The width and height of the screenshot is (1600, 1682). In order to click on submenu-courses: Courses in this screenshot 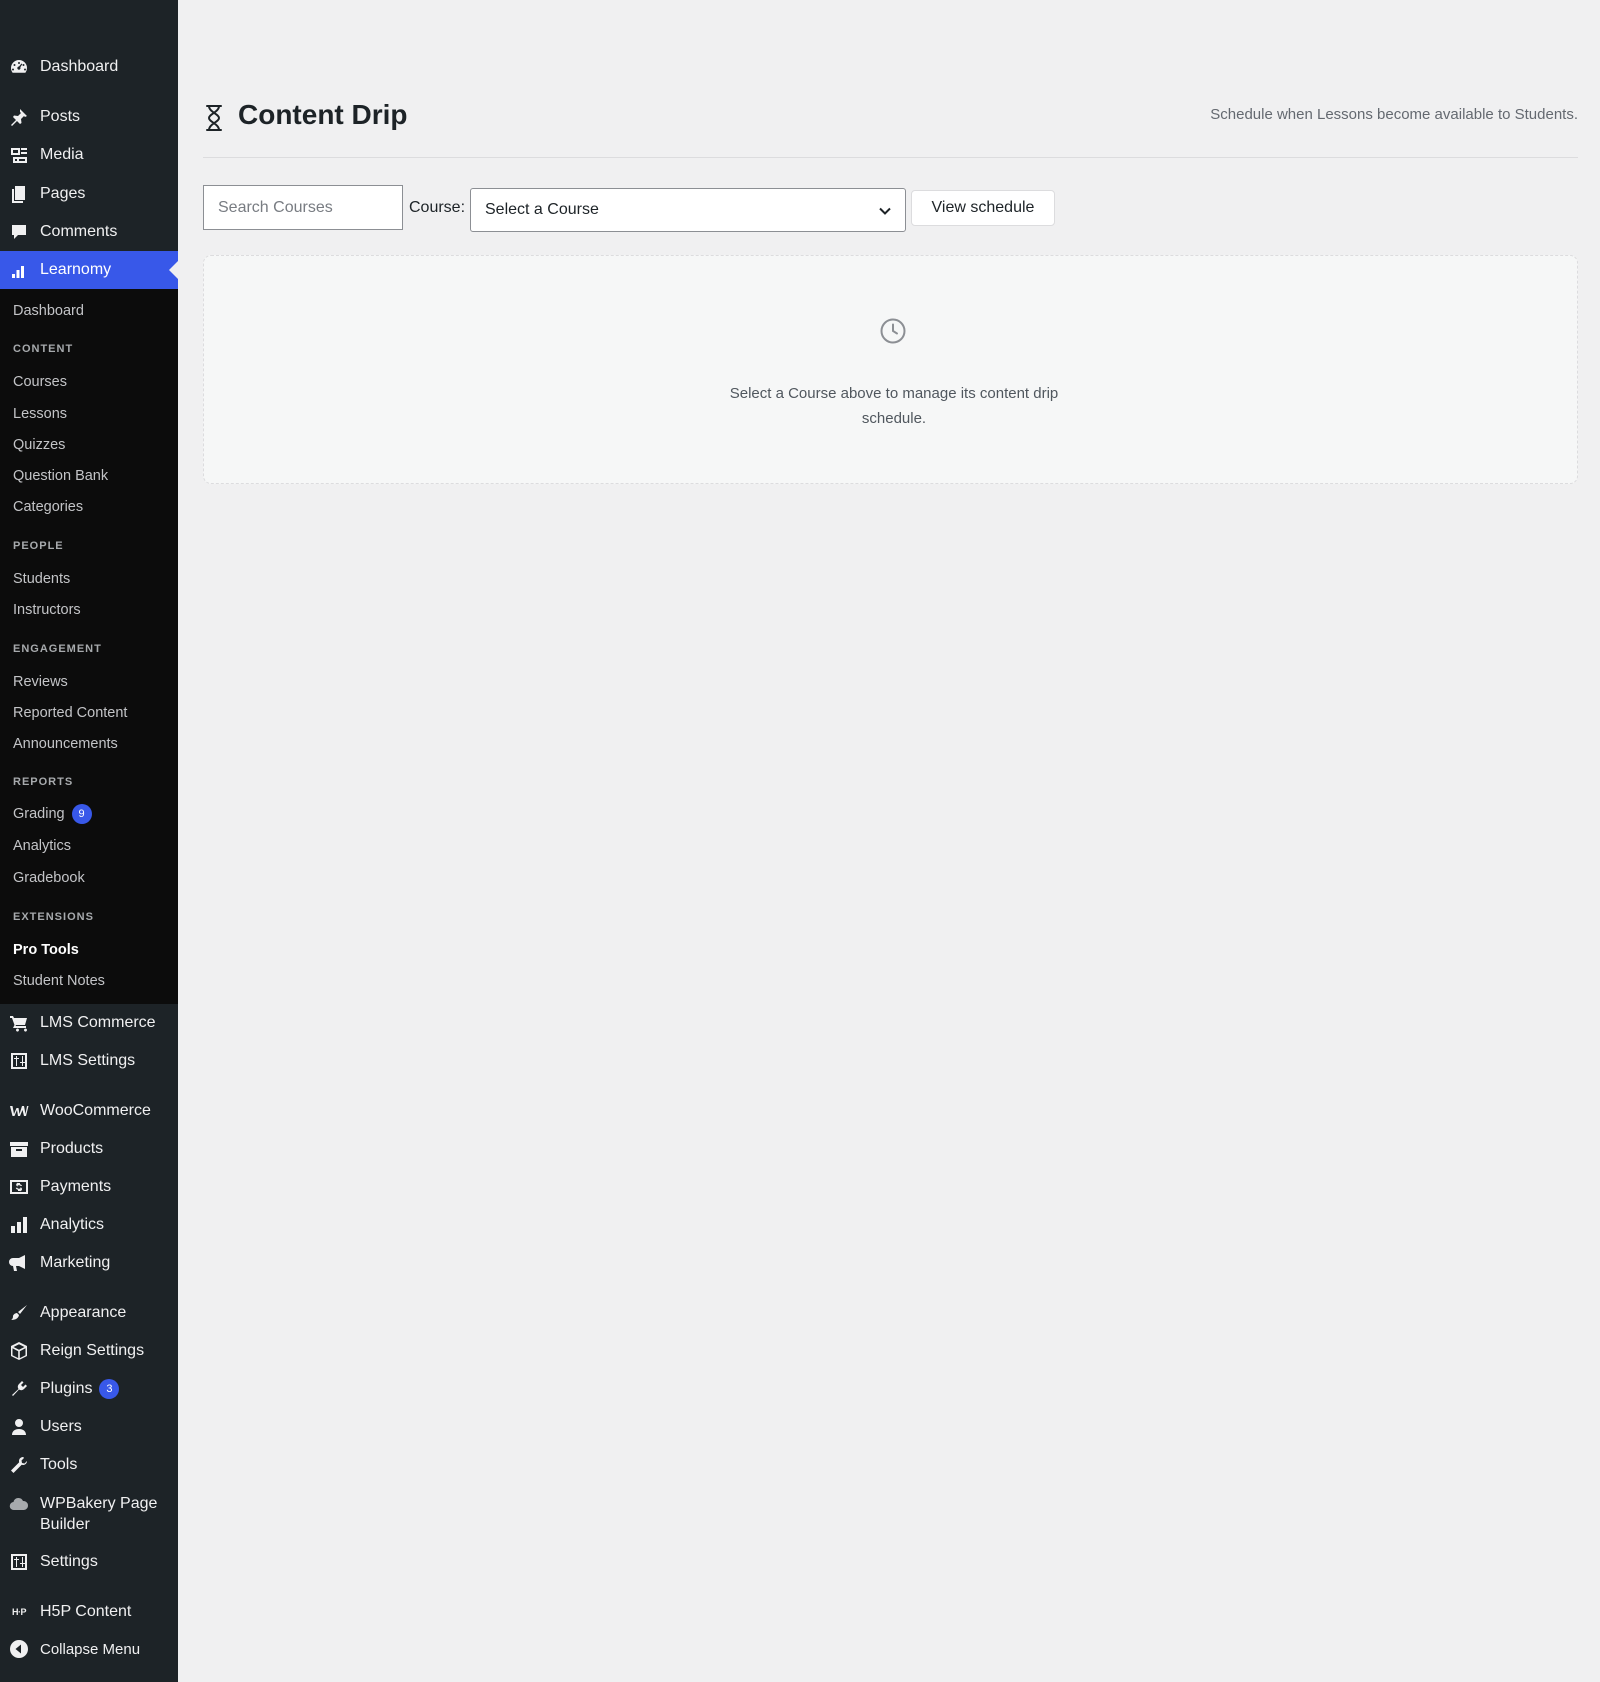, I will do `click(40, 382)`.